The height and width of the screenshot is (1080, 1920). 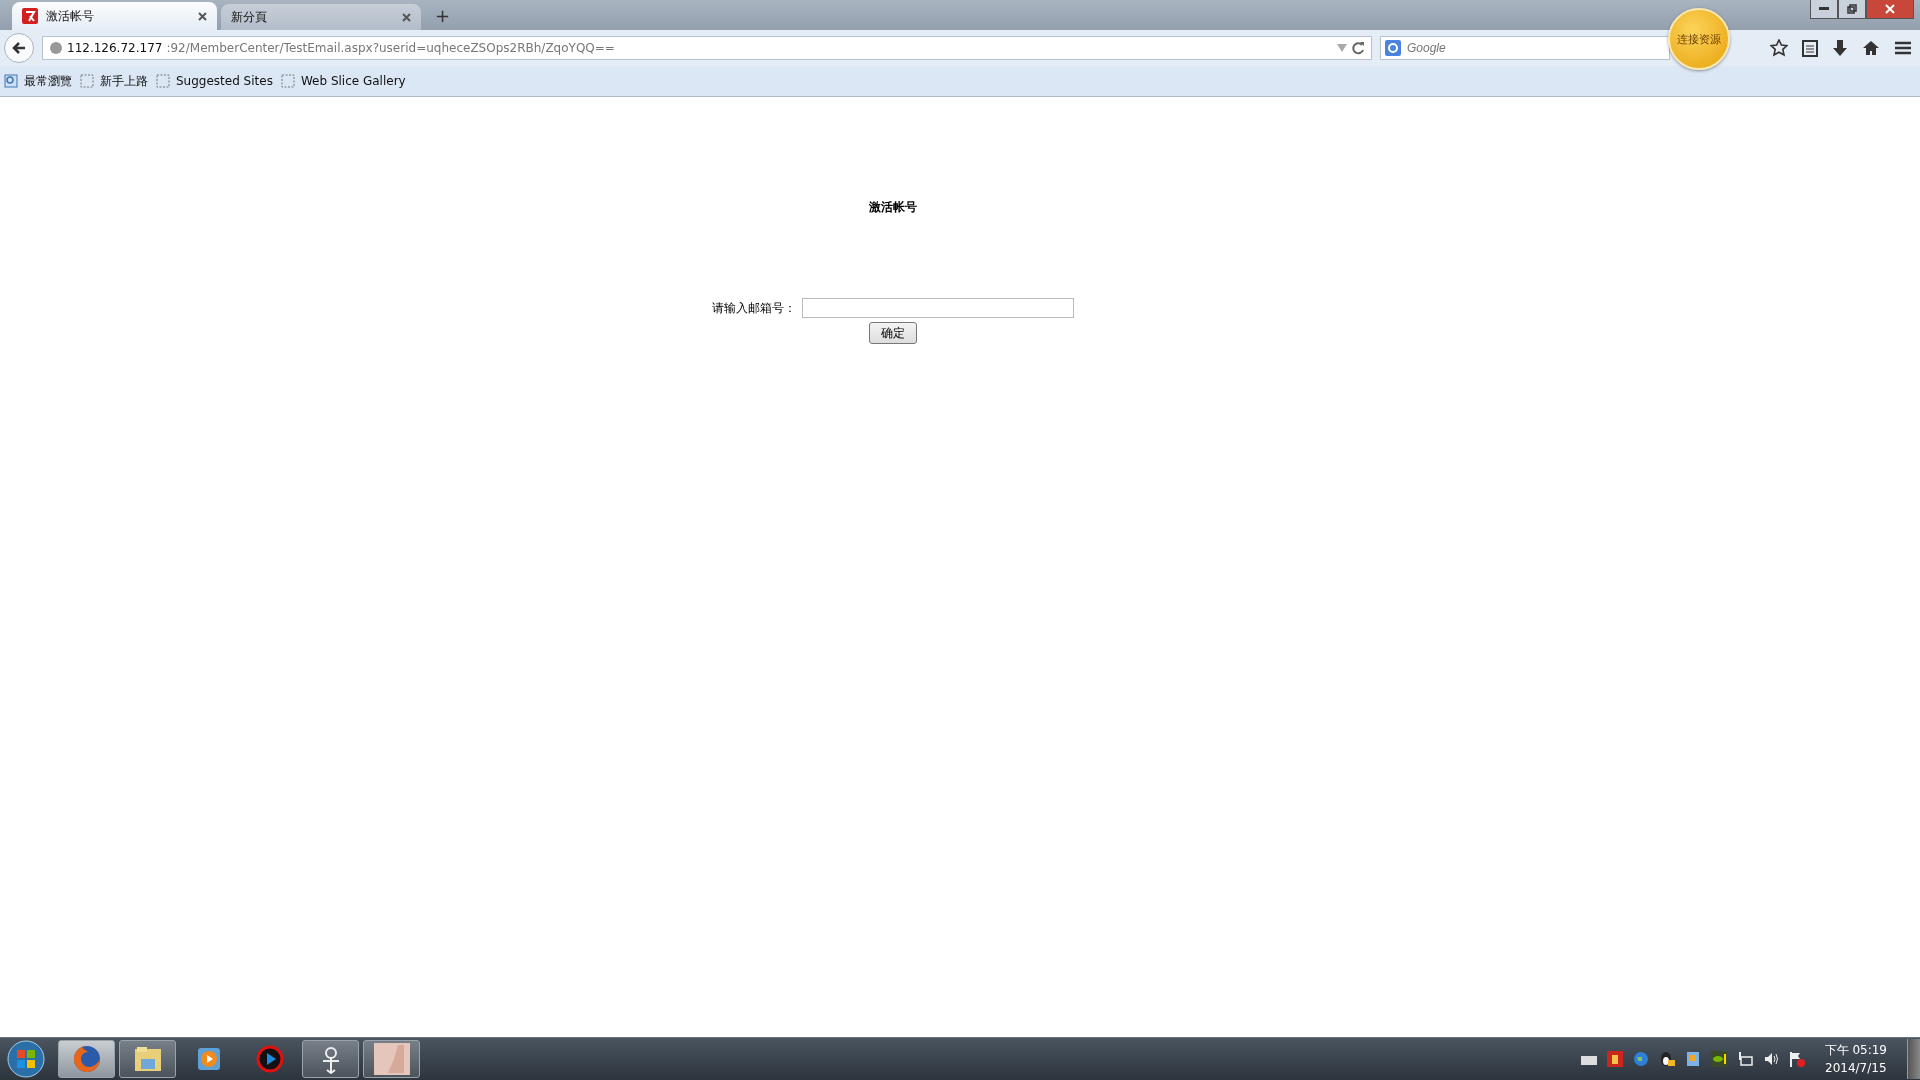 I want to click on new-tab-button: +, so click(x=443, y=17).